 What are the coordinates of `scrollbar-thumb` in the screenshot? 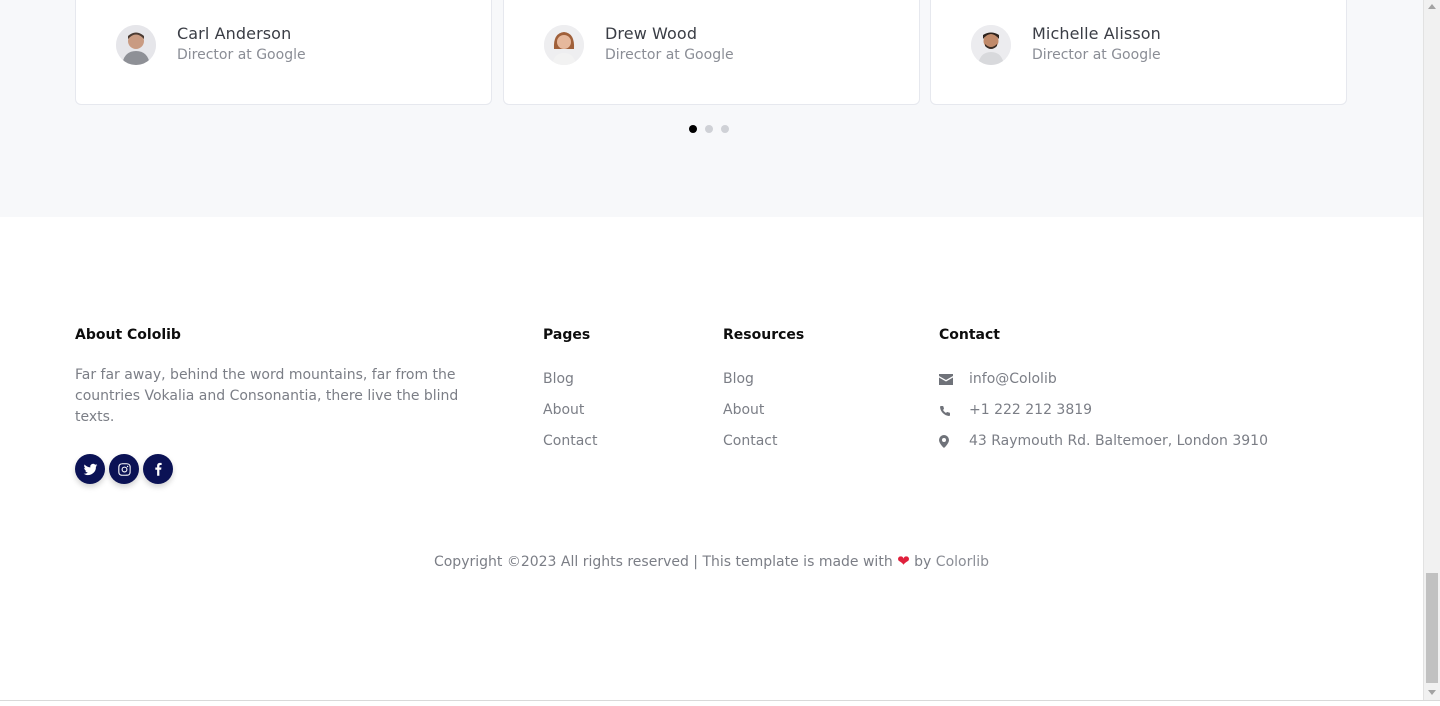 It's located at (1432, 628).